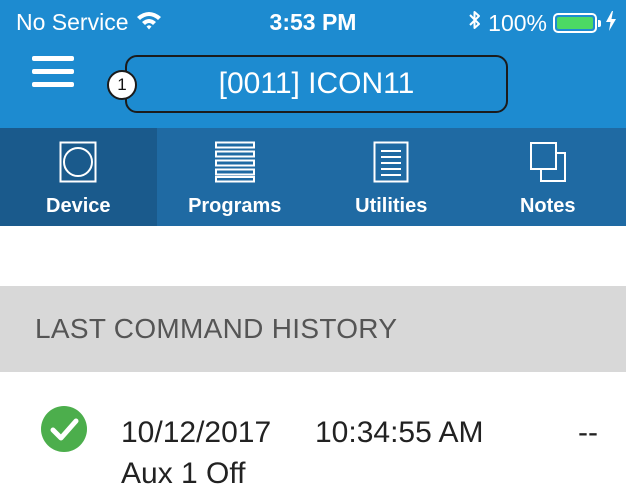  Describe the element at coordinates (548, 206) in the screenshot. I see `tab-label: Notes` at that location.